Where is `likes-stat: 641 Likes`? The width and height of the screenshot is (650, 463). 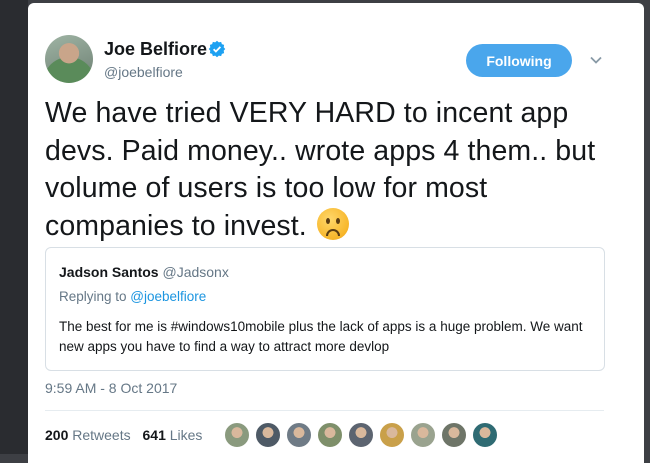
likes-stat: 641 Likes is located at coordinates (173, 435).